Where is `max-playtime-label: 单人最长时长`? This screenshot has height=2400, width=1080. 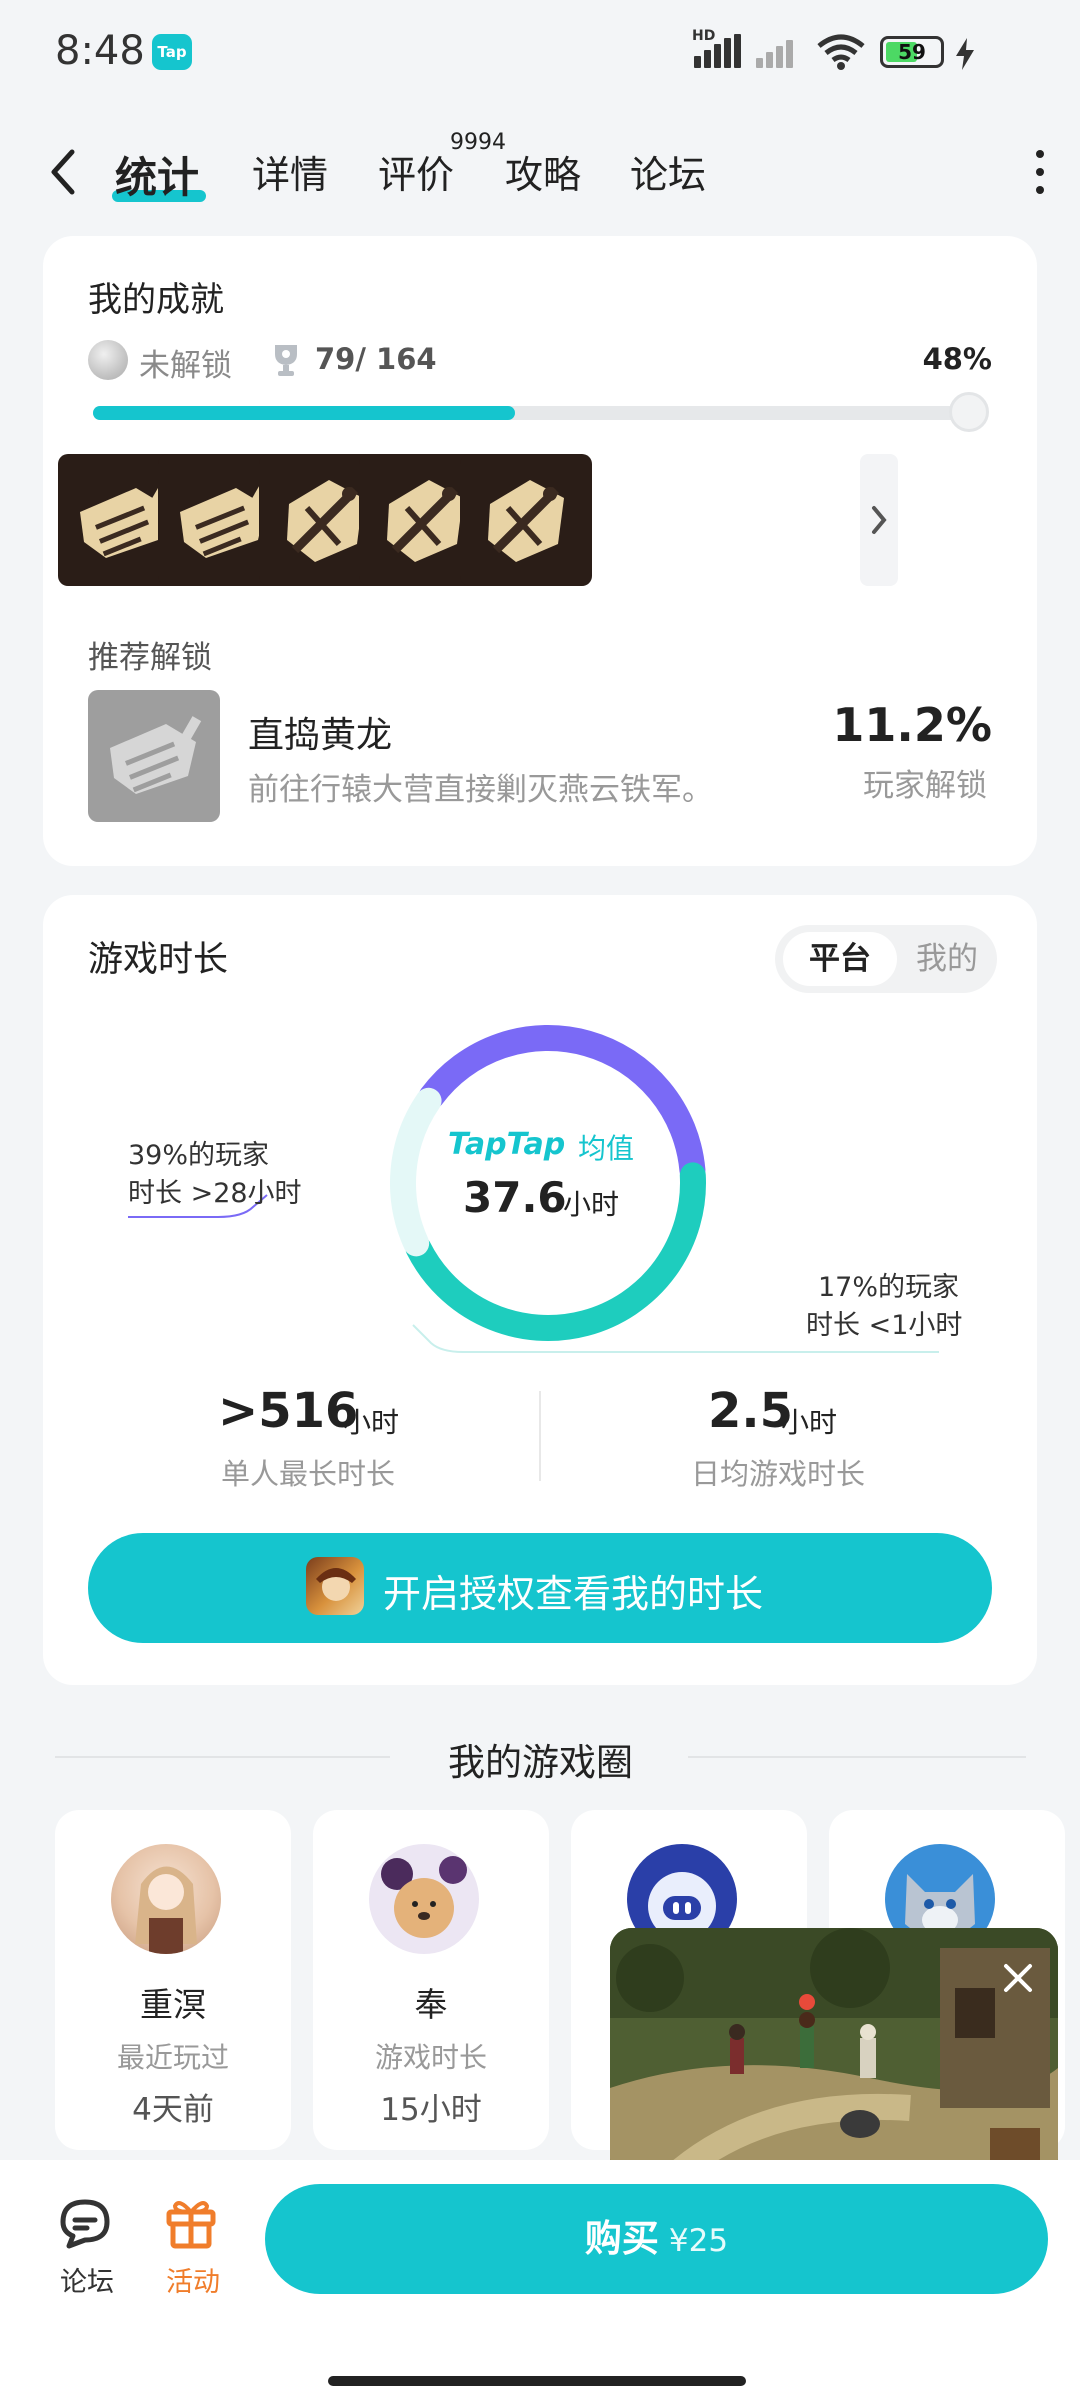 max-playtime-label: 单人最长时长 is located at coordinates (308, 1474).